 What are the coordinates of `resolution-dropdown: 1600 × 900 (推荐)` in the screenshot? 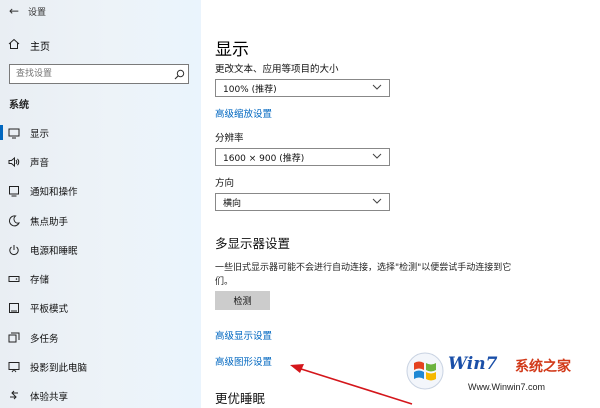 It's located at (302, 157).